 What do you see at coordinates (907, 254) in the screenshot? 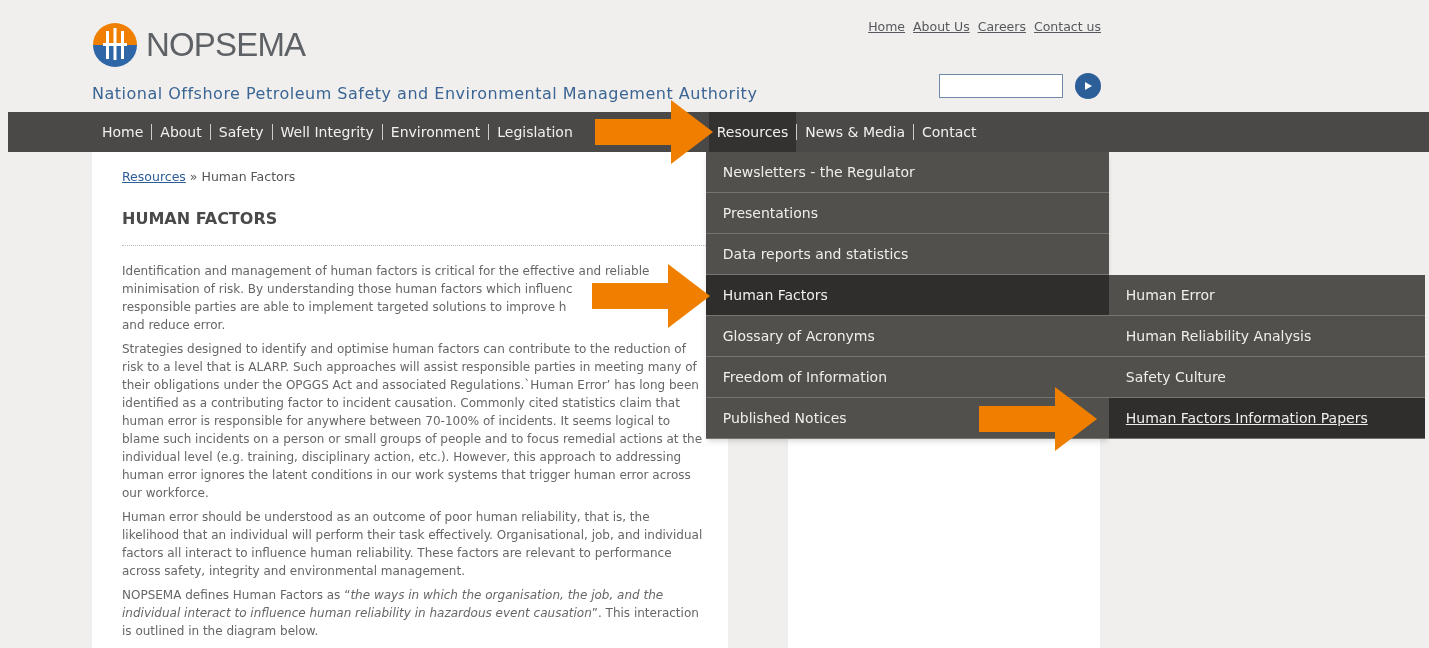
I see `menu-item: Data reports and statistics` at bounding box center [907, 254].